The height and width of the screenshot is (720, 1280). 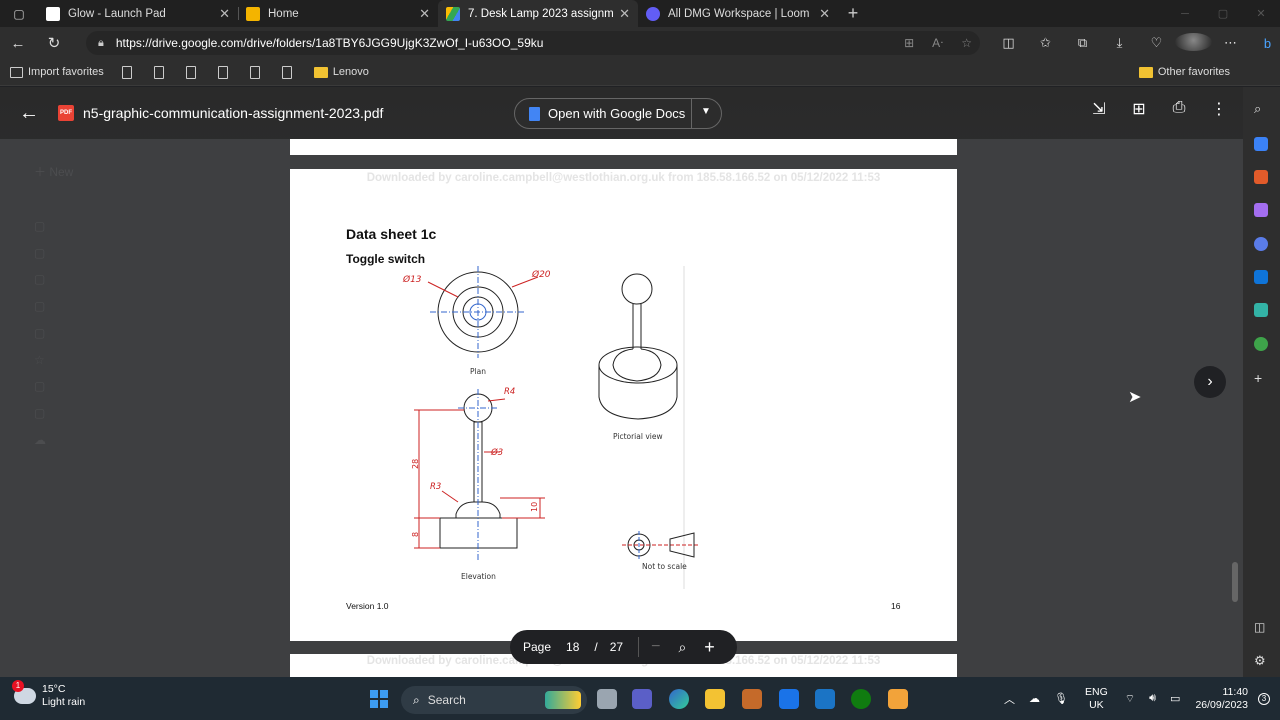 What do you see at coordinates (1179, 109) in the screenshot?
I see `print-icon: ⎙` at bounding box center [1179, 109].